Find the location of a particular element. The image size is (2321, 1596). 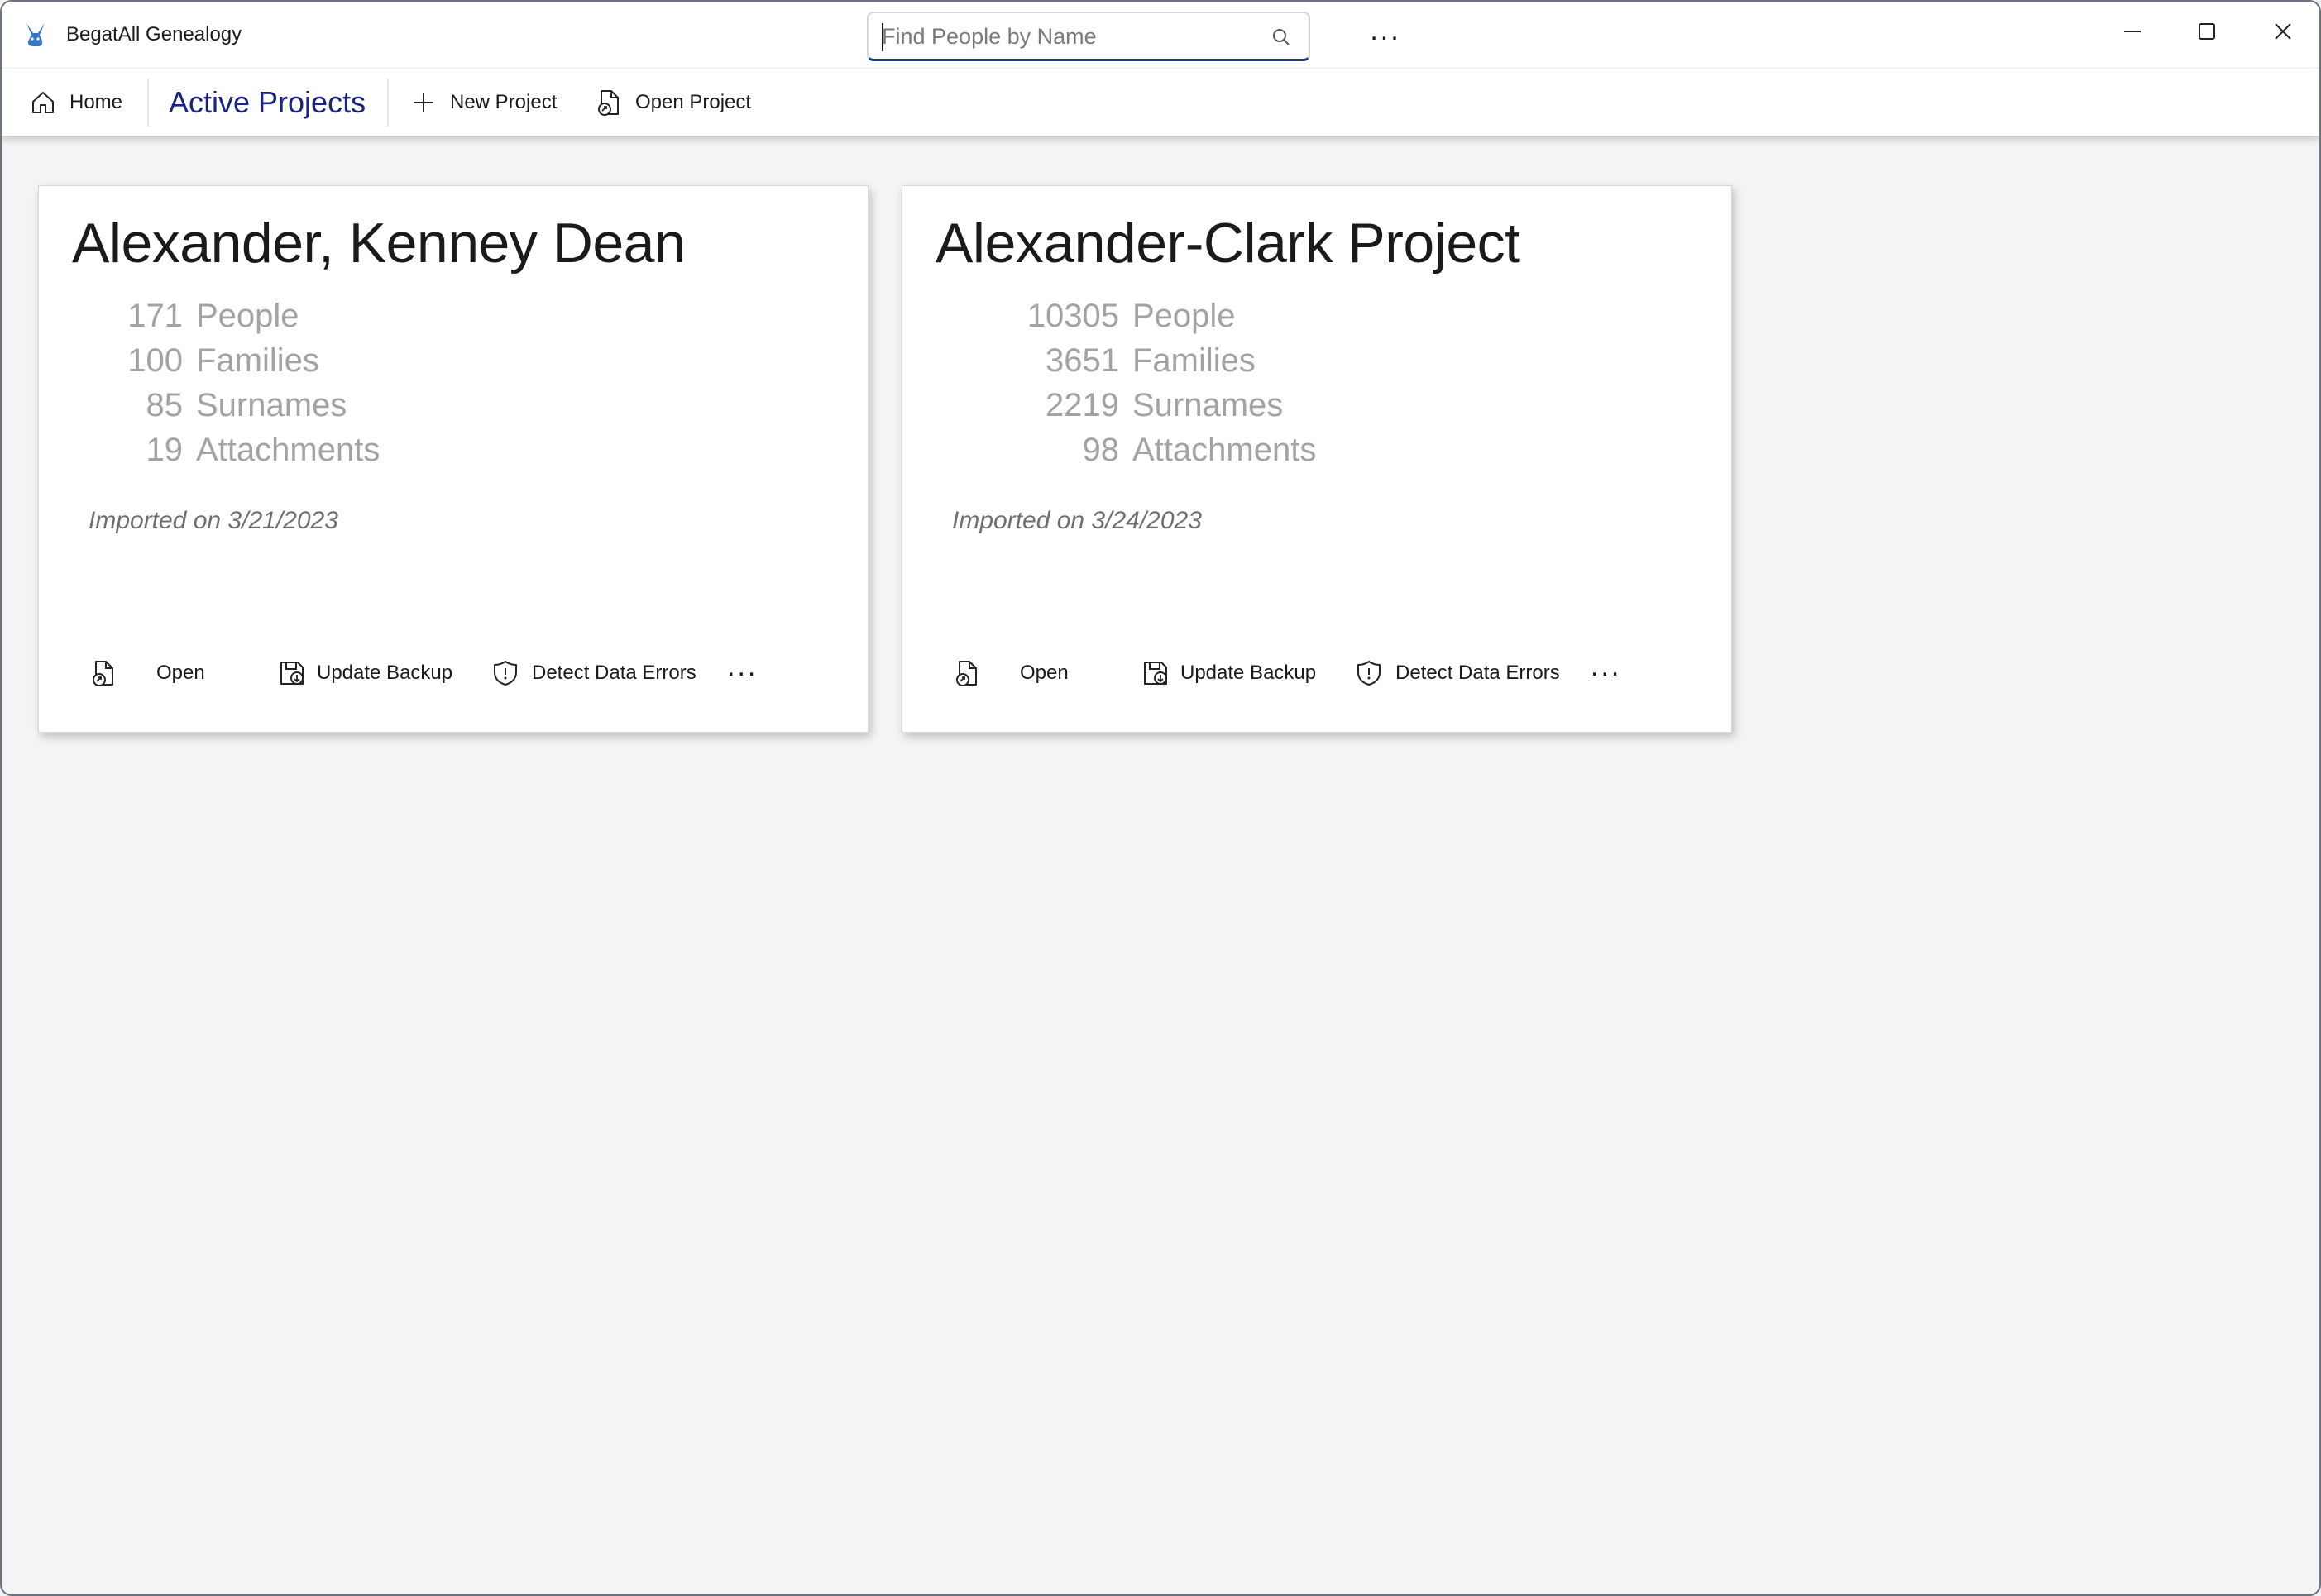

new-project-button: New Project is located at coordinates (483, 103).